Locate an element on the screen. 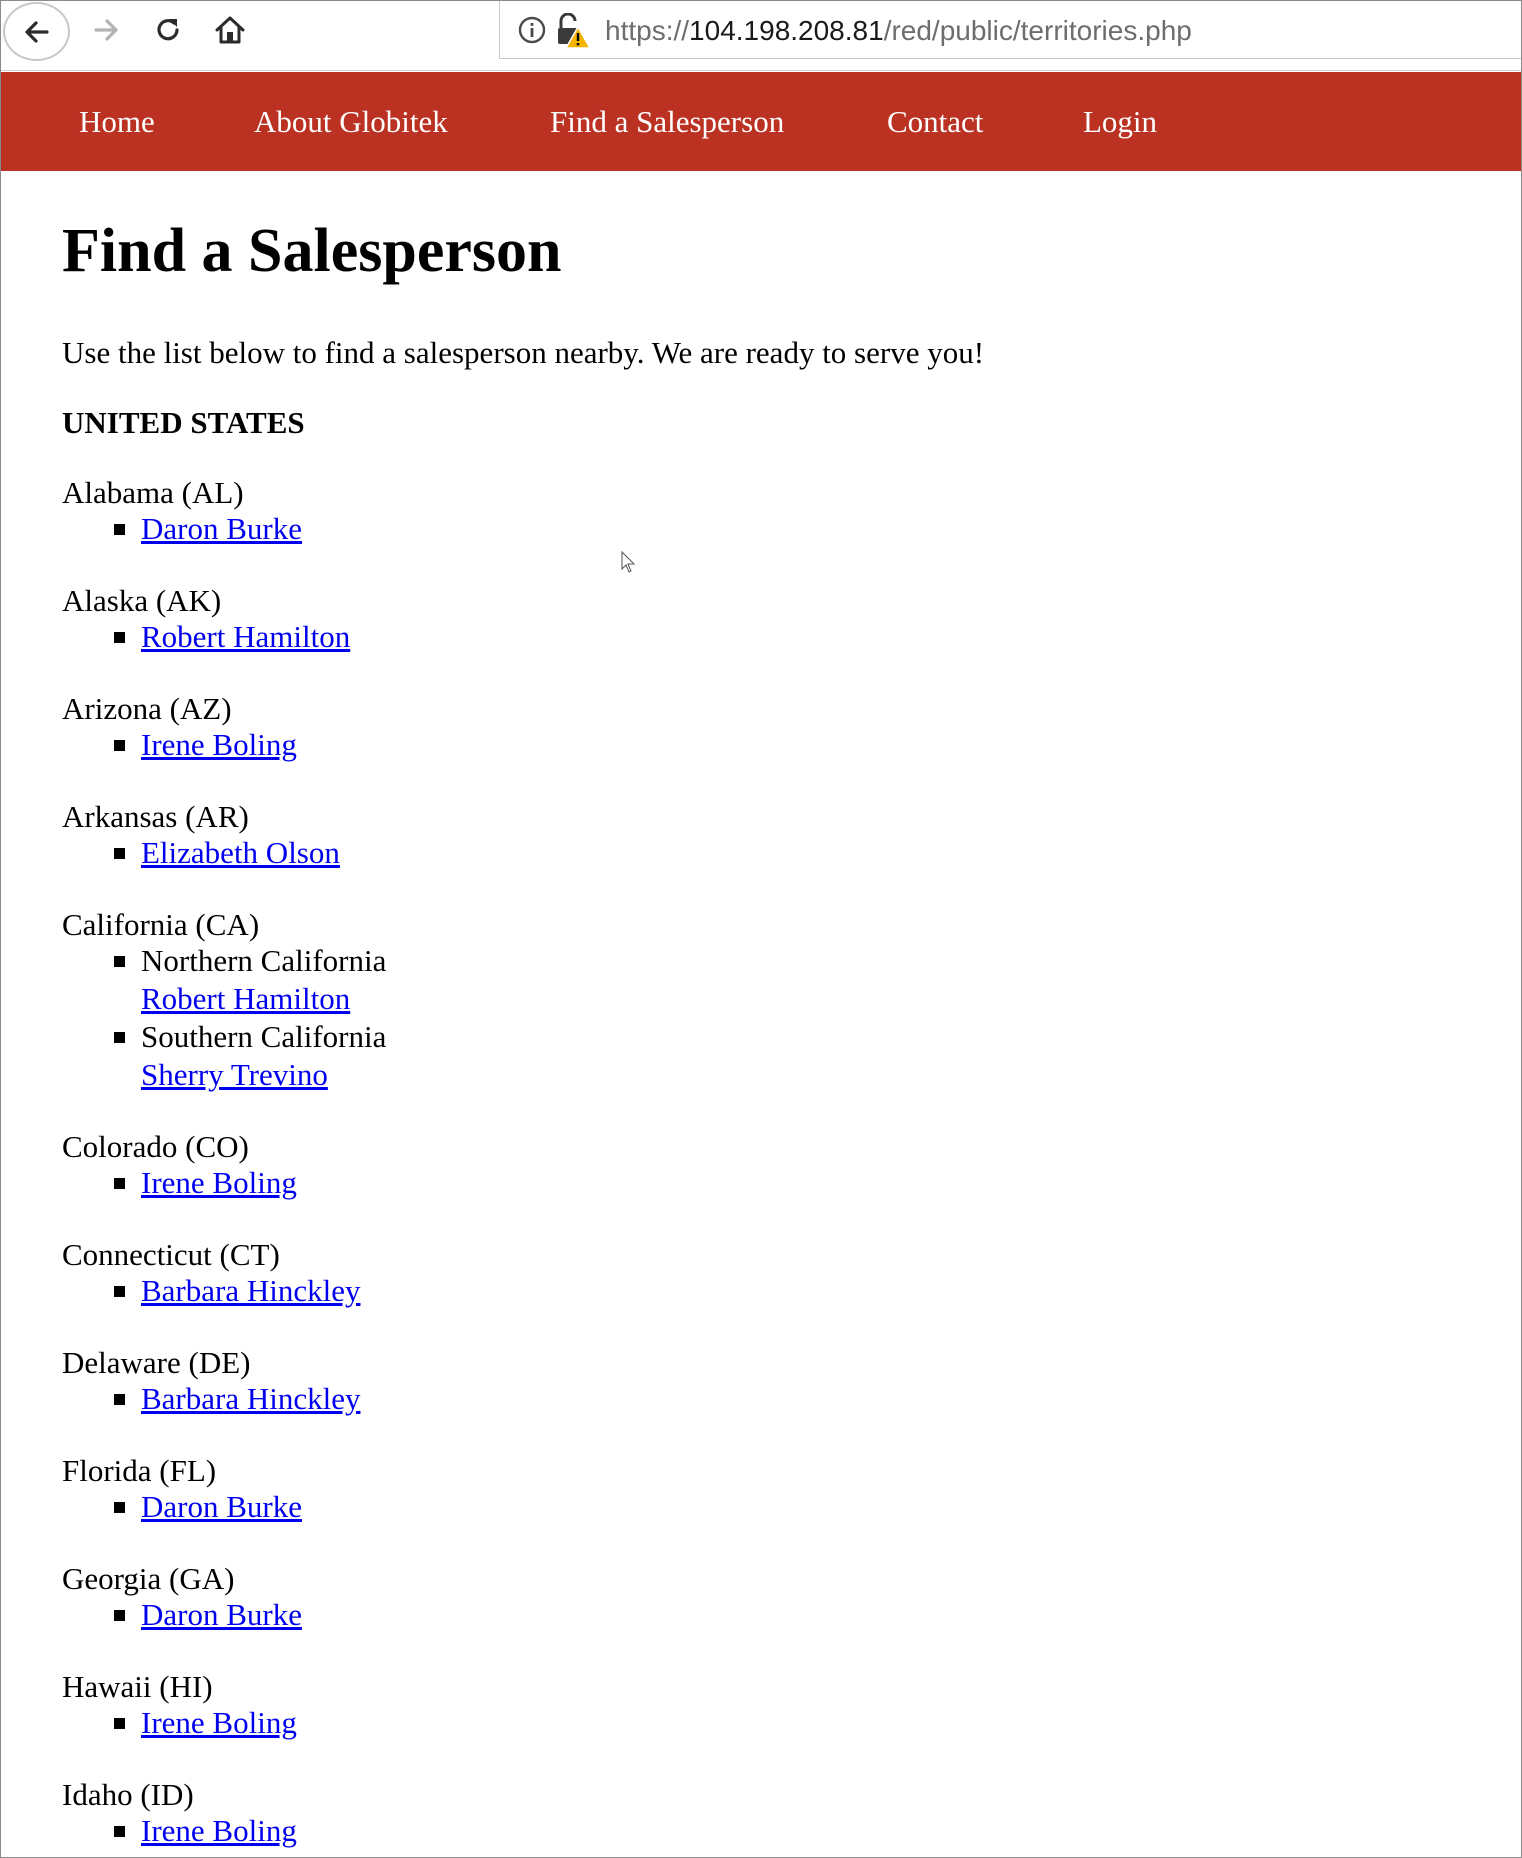 Image resolution: width=1522 pixels, height=1858 pixels. region-label: Northern California is located at coordinates (264, 960).